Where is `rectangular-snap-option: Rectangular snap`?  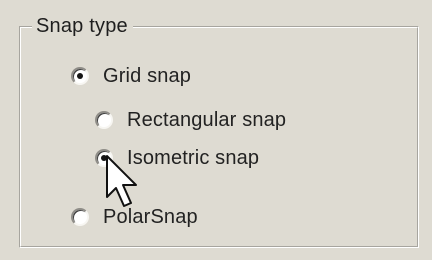
rectangular-snap-option: Rectangular snap is located at coordinates (190, 120).